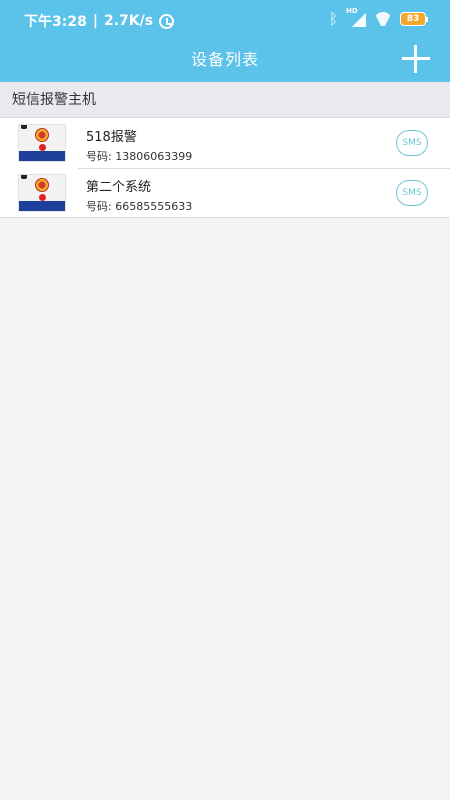  Describe the element at coordinates (225, 100) in the screenshot. I see `section-header: 短信报警主机` at that location.